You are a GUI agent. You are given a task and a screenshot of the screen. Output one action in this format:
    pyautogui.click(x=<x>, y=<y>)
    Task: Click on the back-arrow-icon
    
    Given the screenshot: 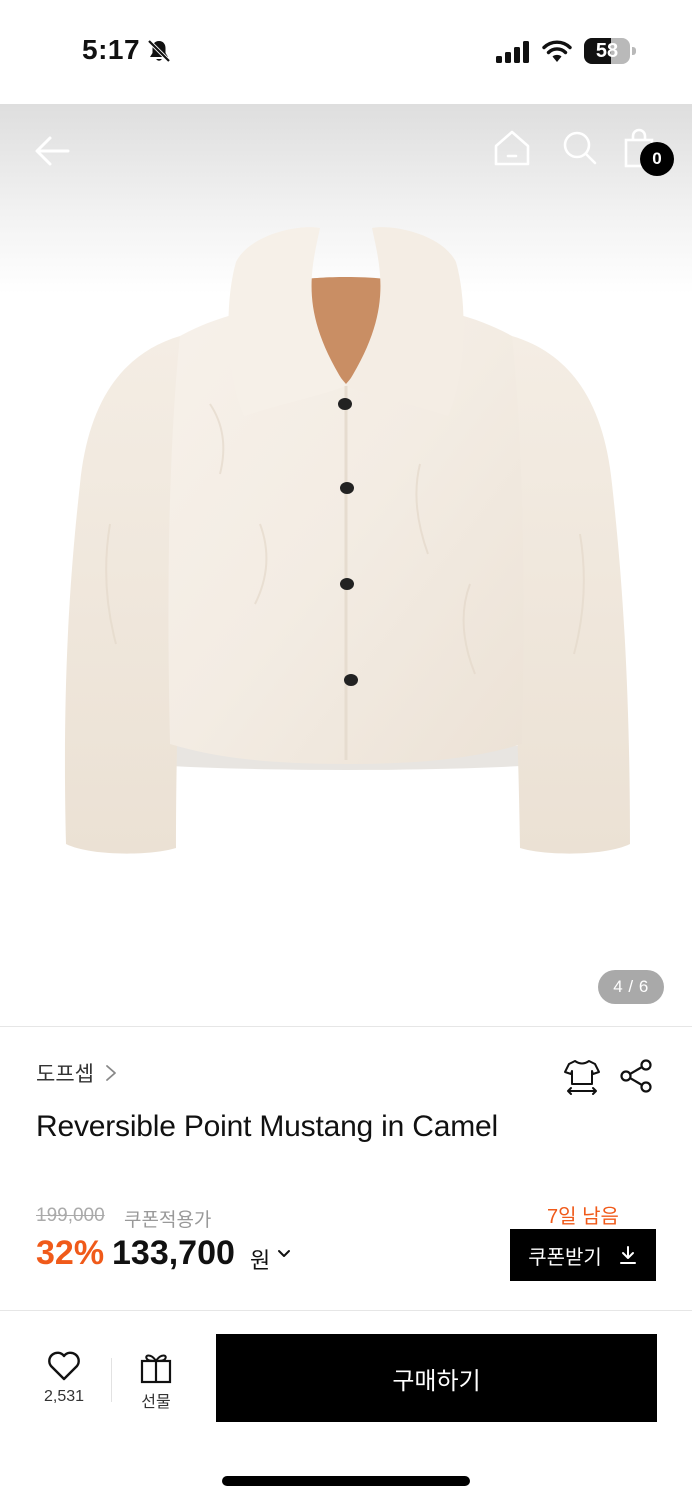 What is the action you would take?
    pyautogui.click(x=53, y=151)
    